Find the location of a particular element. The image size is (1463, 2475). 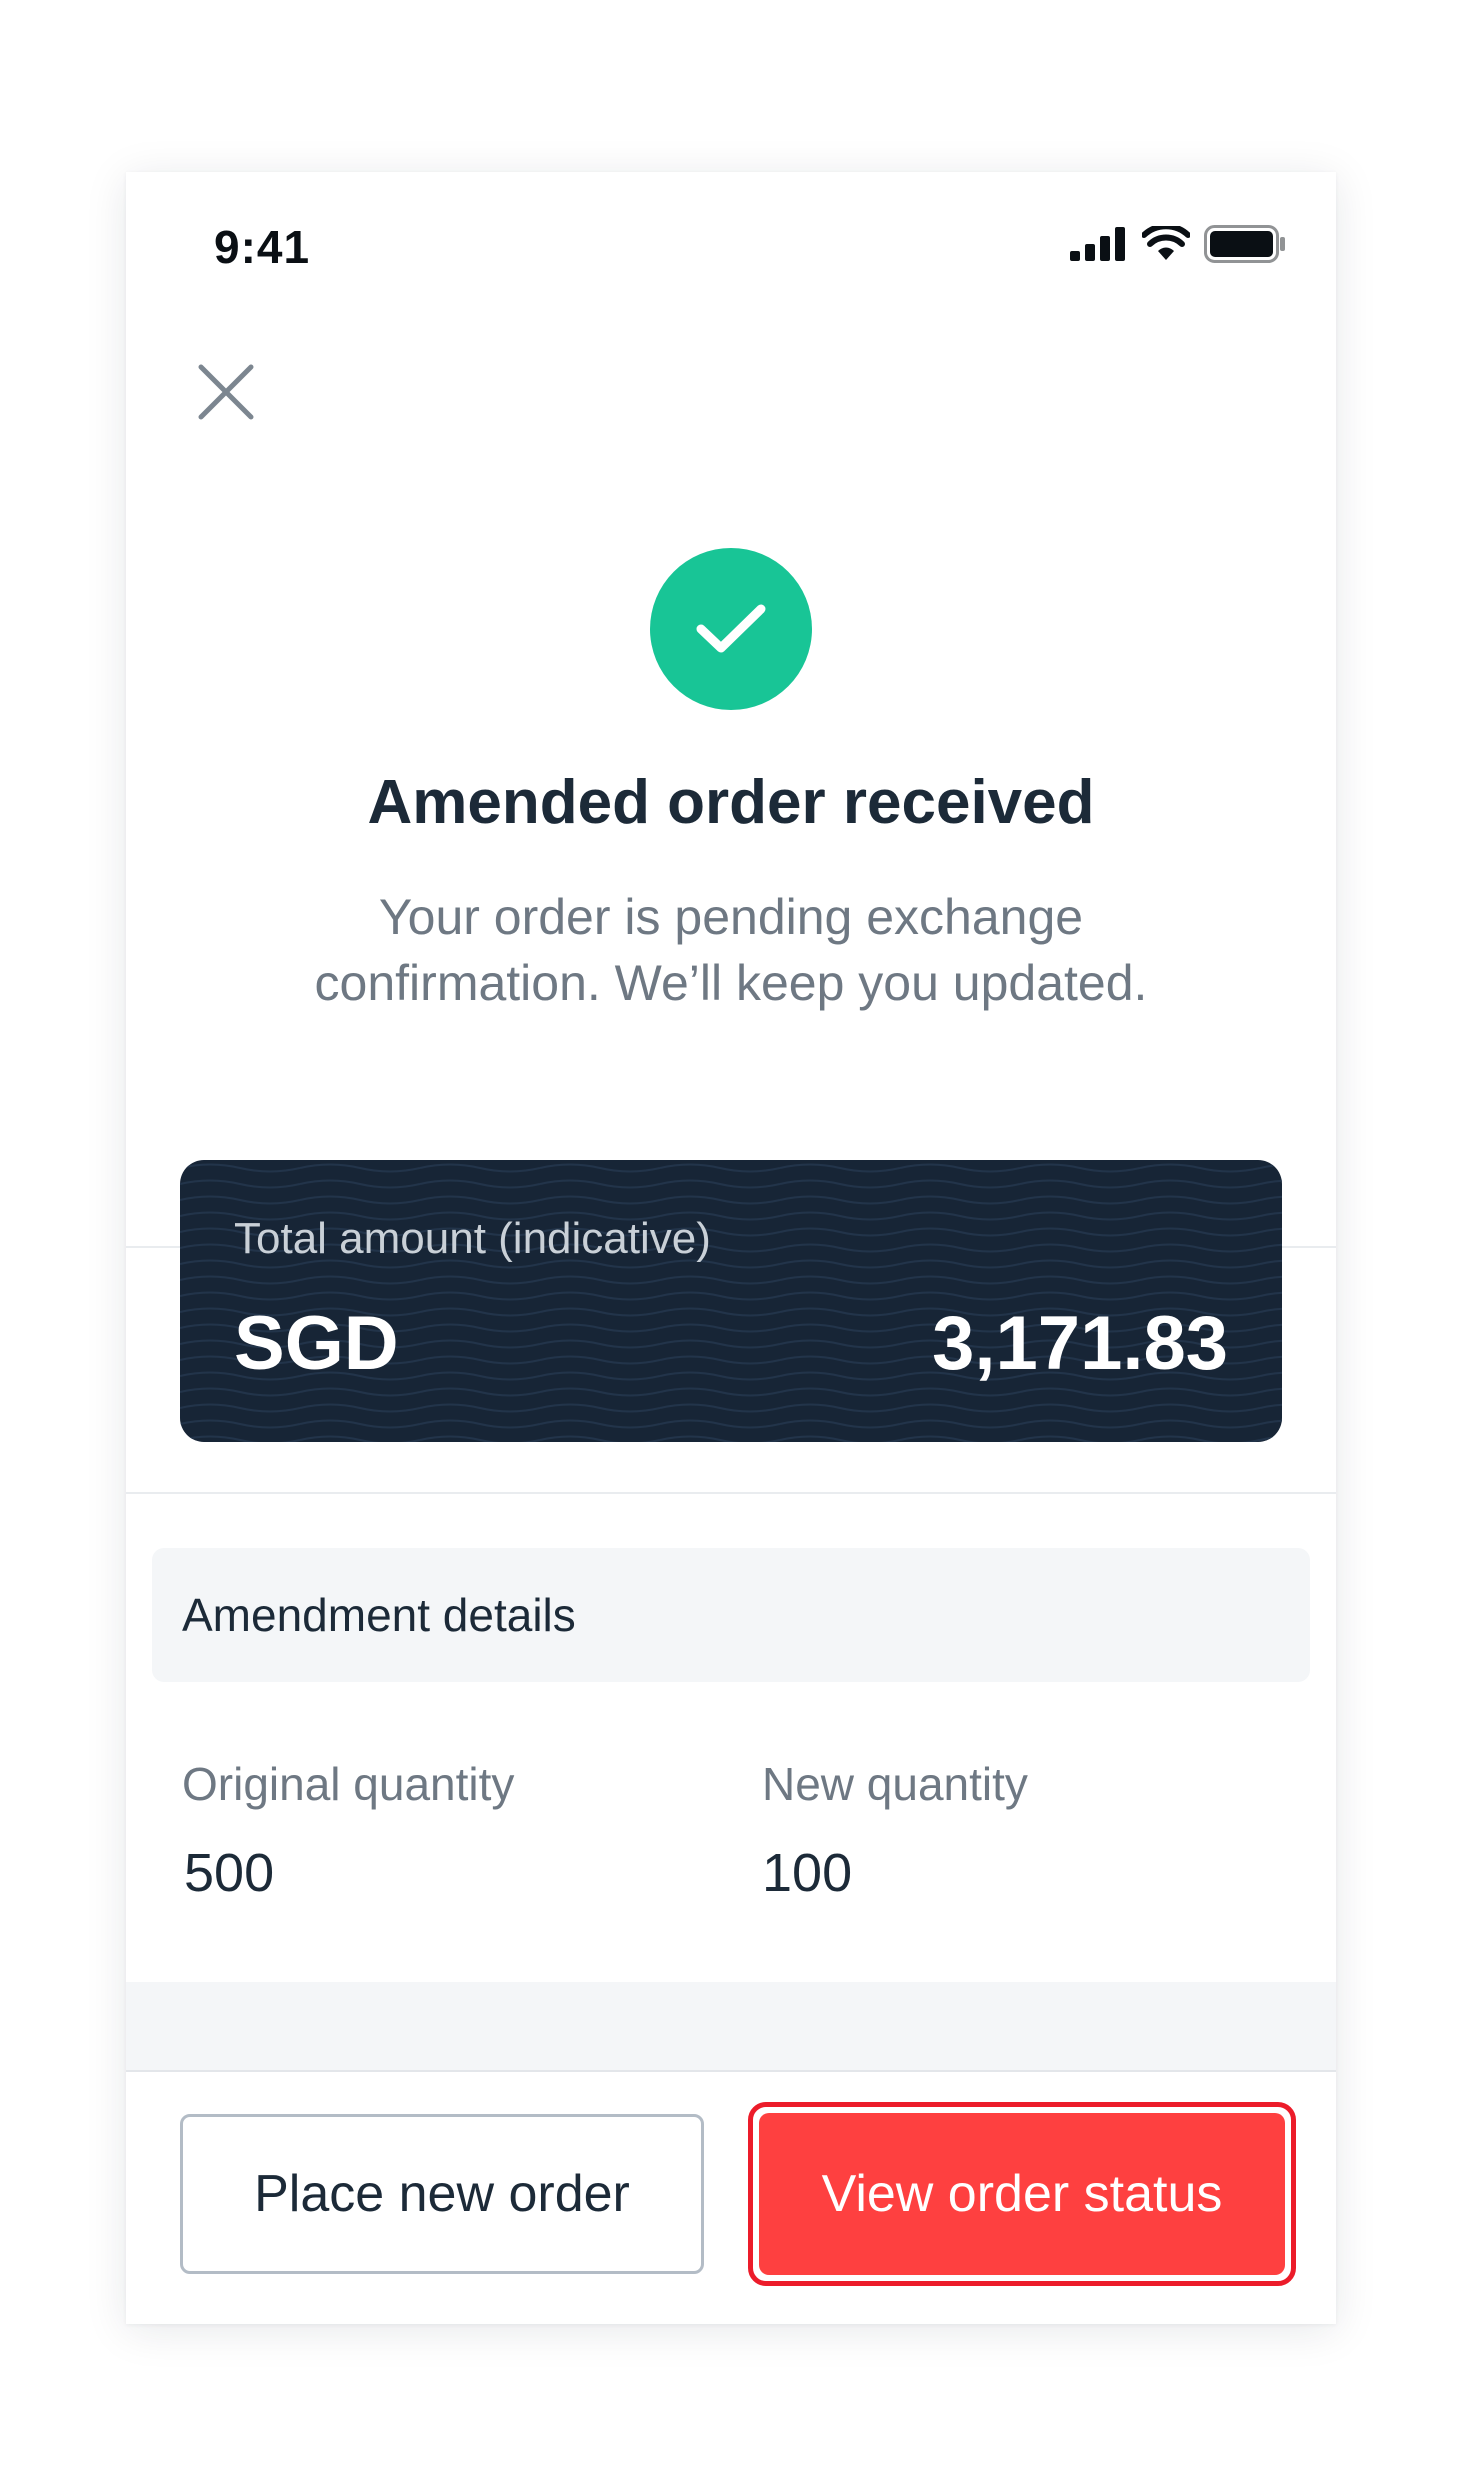

original-quantity-label: Original quantity is located at coordinates (348, 1784).